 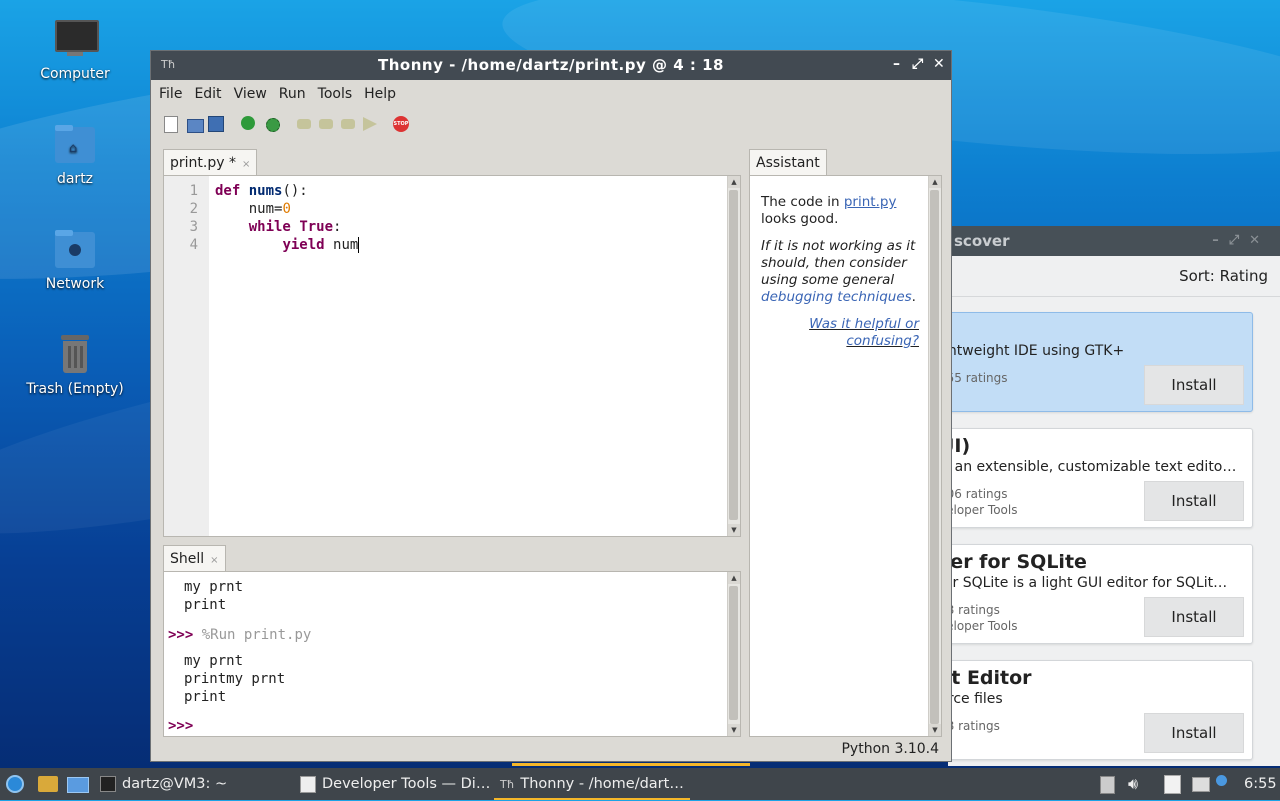 I want to click on tray-clipboard-icon, so click(x=1172, y=784).